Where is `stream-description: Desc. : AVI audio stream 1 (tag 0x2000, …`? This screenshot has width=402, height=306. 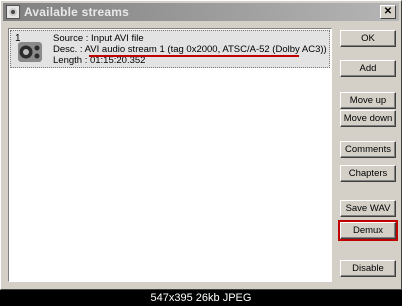
stream-description: Desc. : AVI audio stream 1 (tag 0x2000, … is located at coordinates (190, 49).